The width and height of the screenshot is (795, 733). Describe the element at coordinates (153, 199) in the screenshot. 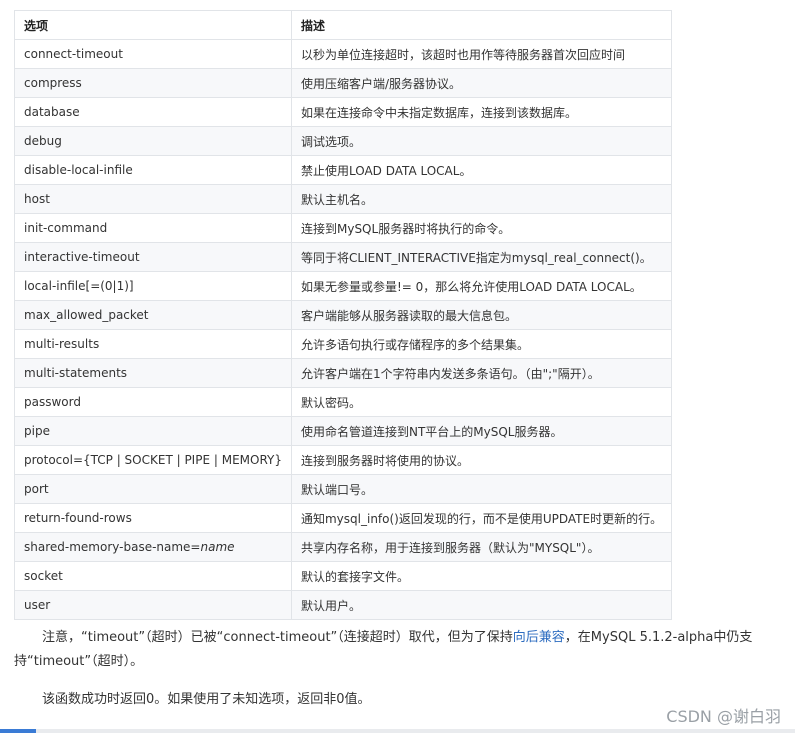

I see `option-cell: host` at that location.